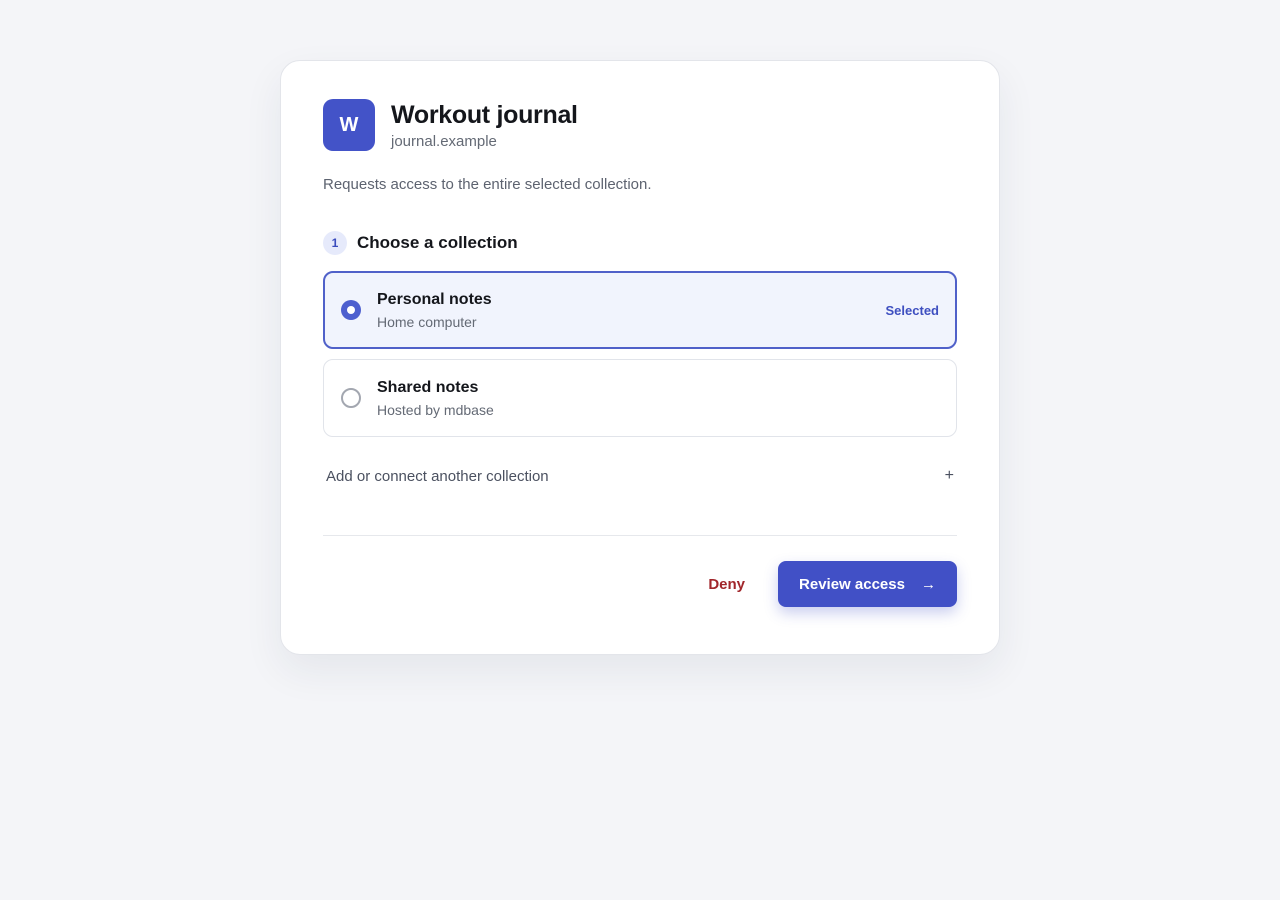  Describe the element at coordinates (434, 299) in the screenshot. I see `collection-name: Personal notes` at that location.